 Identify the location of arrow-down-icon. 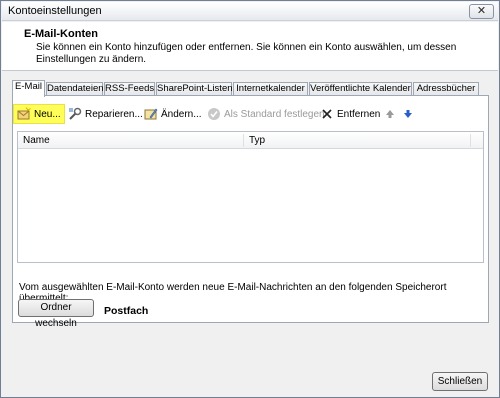
(408, 114).